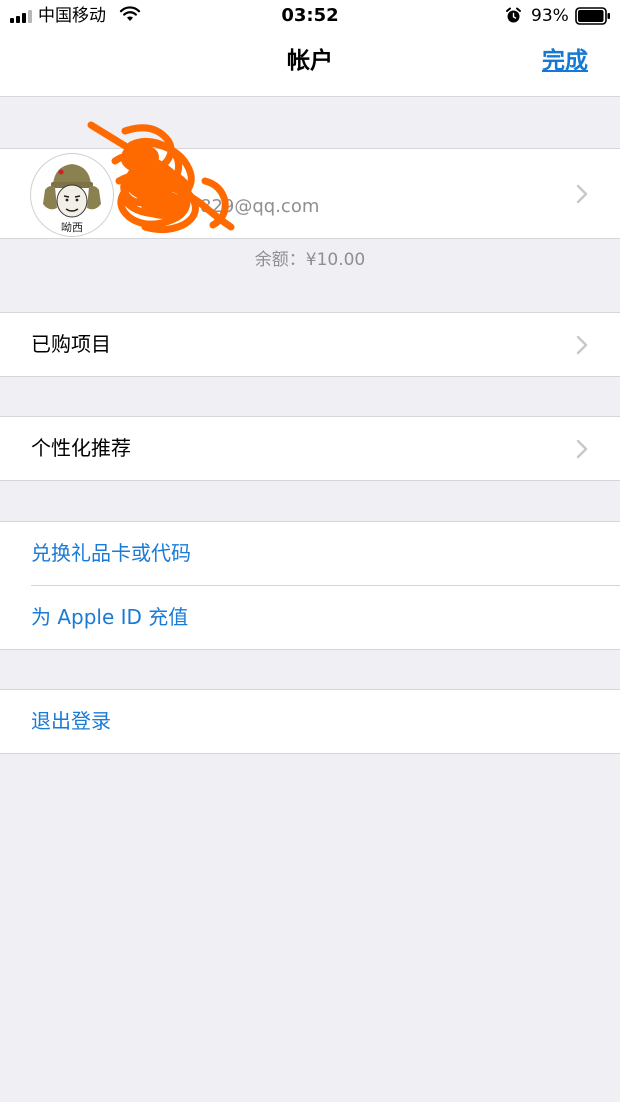 Image resolution: width=620 pixels, height=1102 pixels. I want to click on account-group: 呦西 829@qq.com, so click(310, 180).